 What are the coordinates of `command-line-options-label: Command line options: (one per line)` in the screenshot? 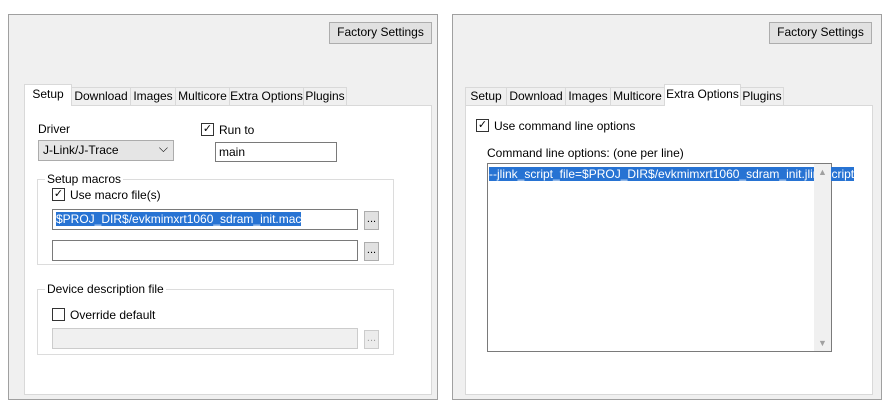 It's located at (585, 153).